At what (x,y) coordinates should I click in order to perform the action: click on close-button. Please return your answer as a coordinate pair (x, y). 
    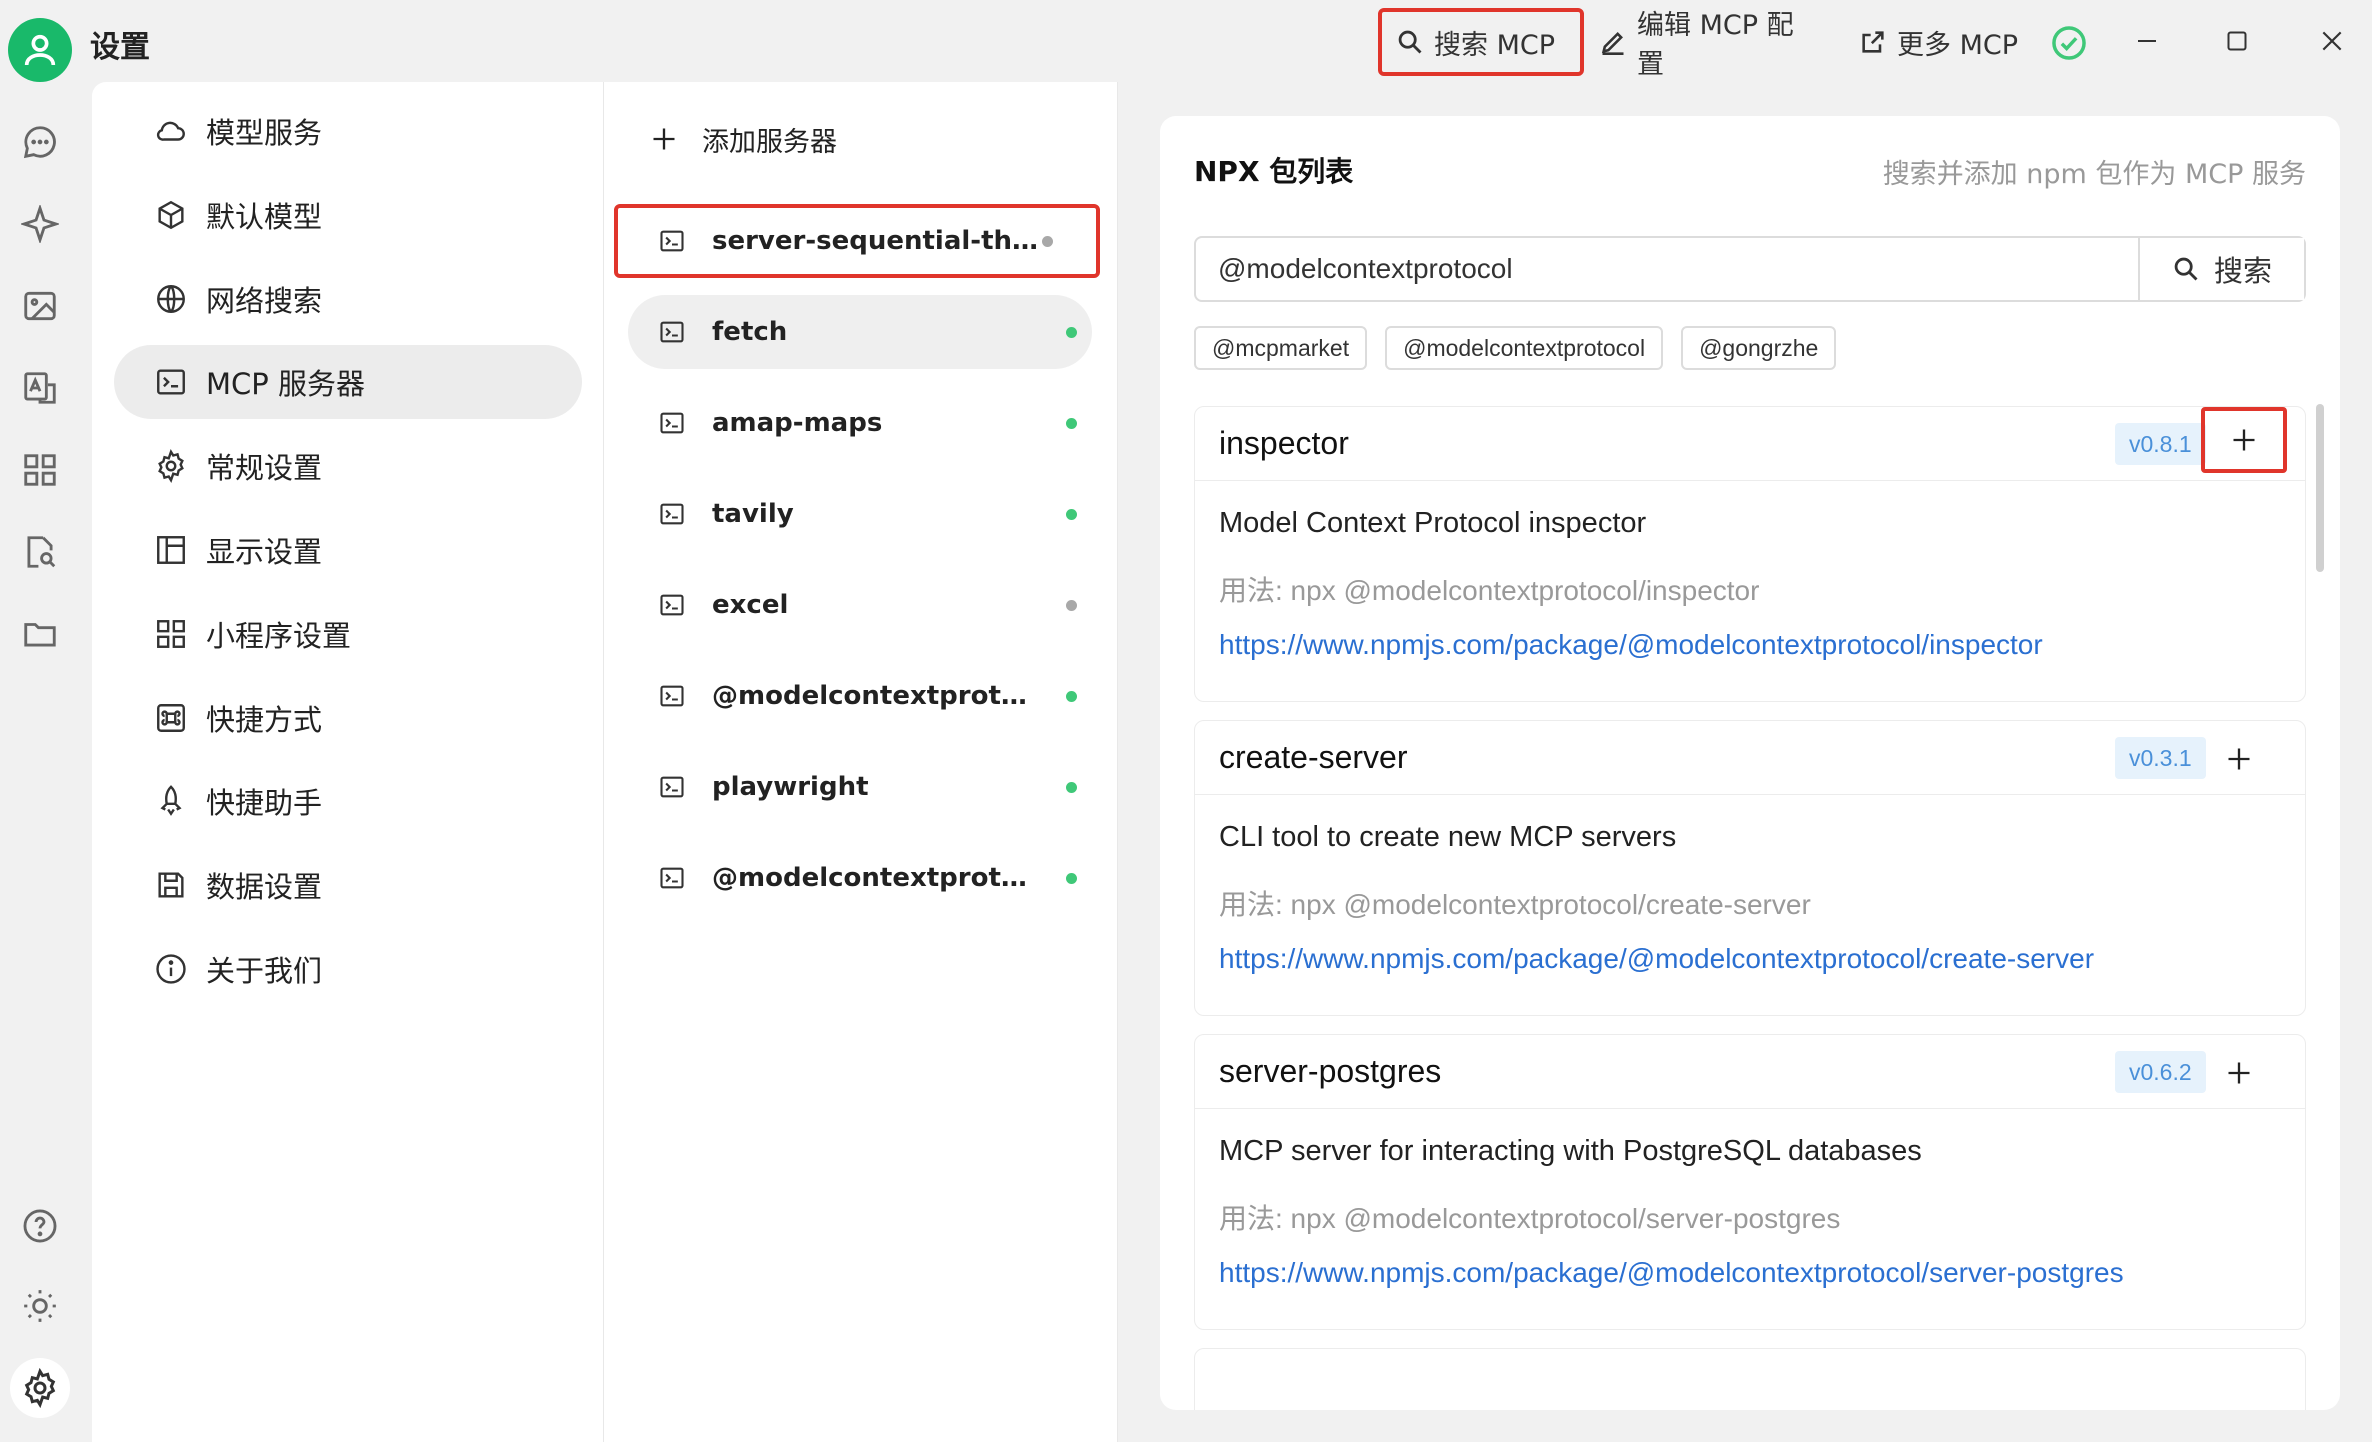
    Looking at the image, I should click on (2332, 41).